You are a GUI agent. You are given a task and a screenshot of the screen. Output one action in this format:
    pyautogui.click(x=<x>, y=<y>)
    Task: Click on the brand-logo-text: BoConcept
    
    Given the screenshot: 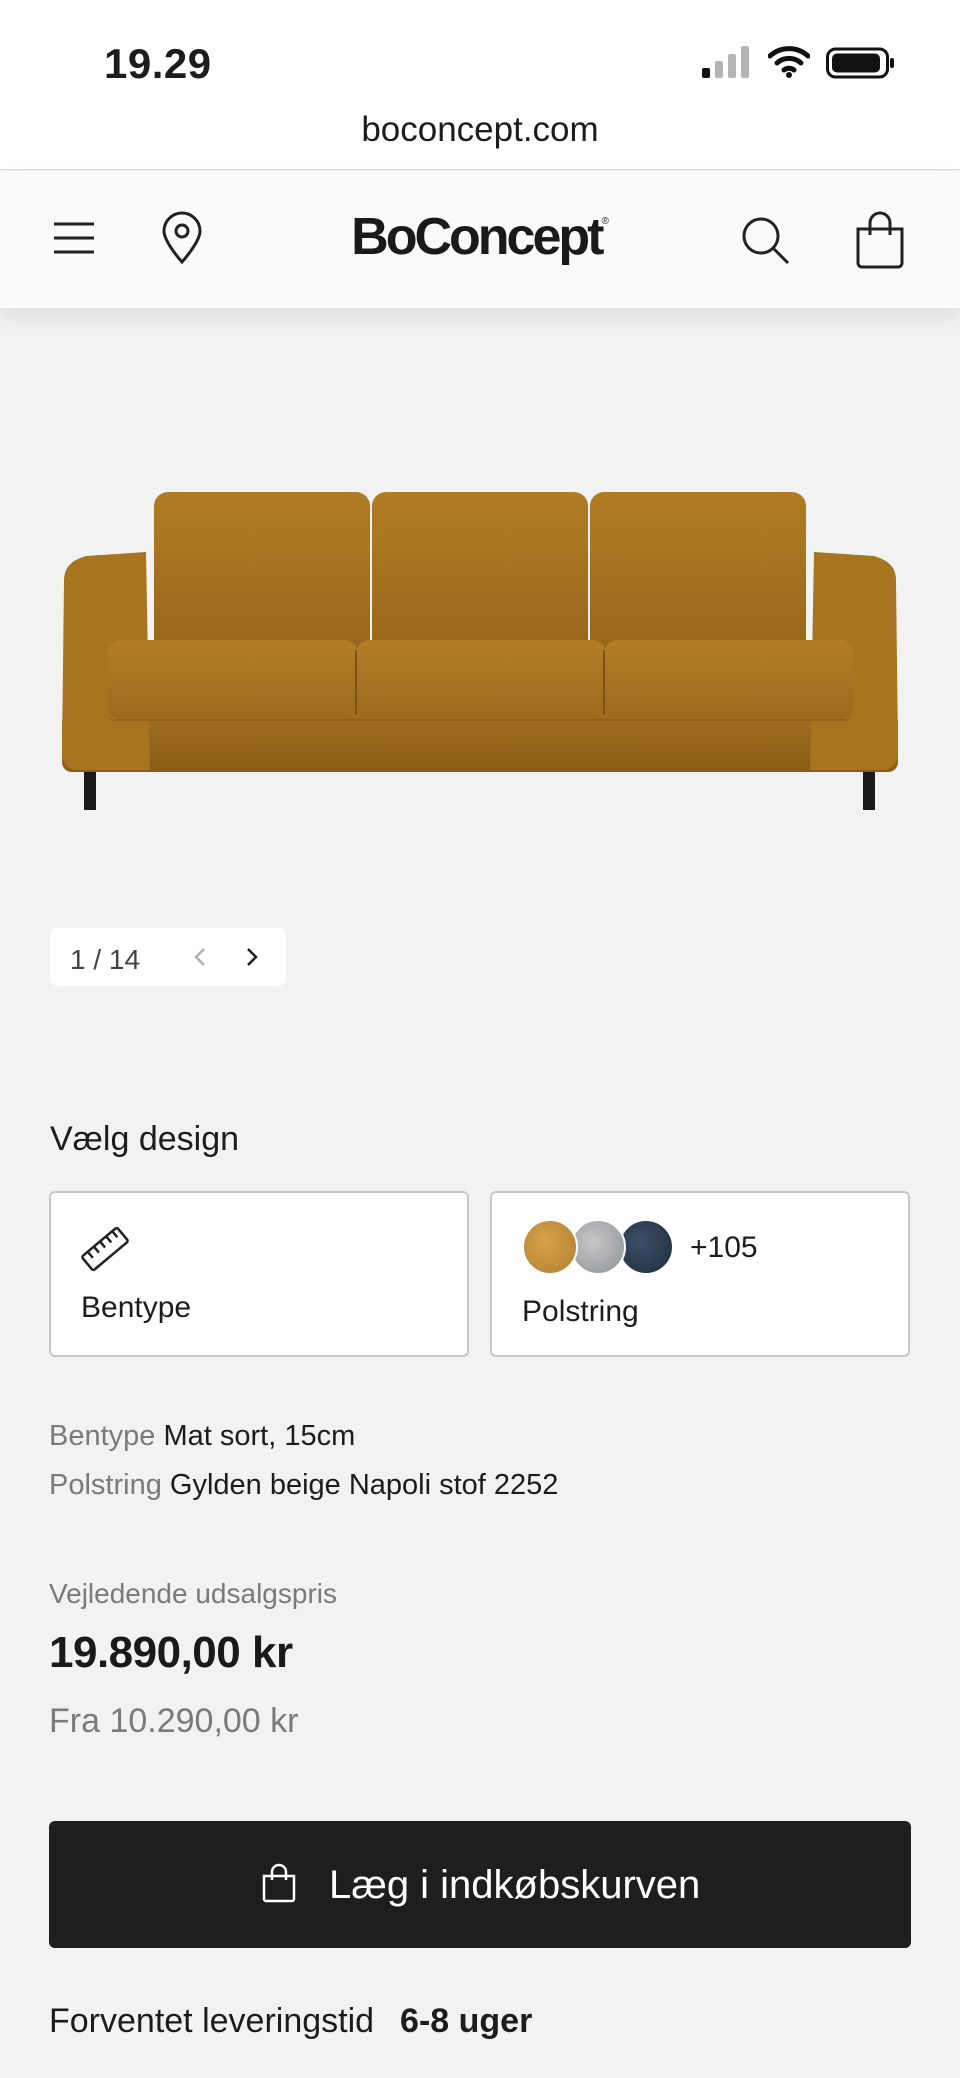 What is the action you would take?
    pyautogui.click(x=477, y=237)
    